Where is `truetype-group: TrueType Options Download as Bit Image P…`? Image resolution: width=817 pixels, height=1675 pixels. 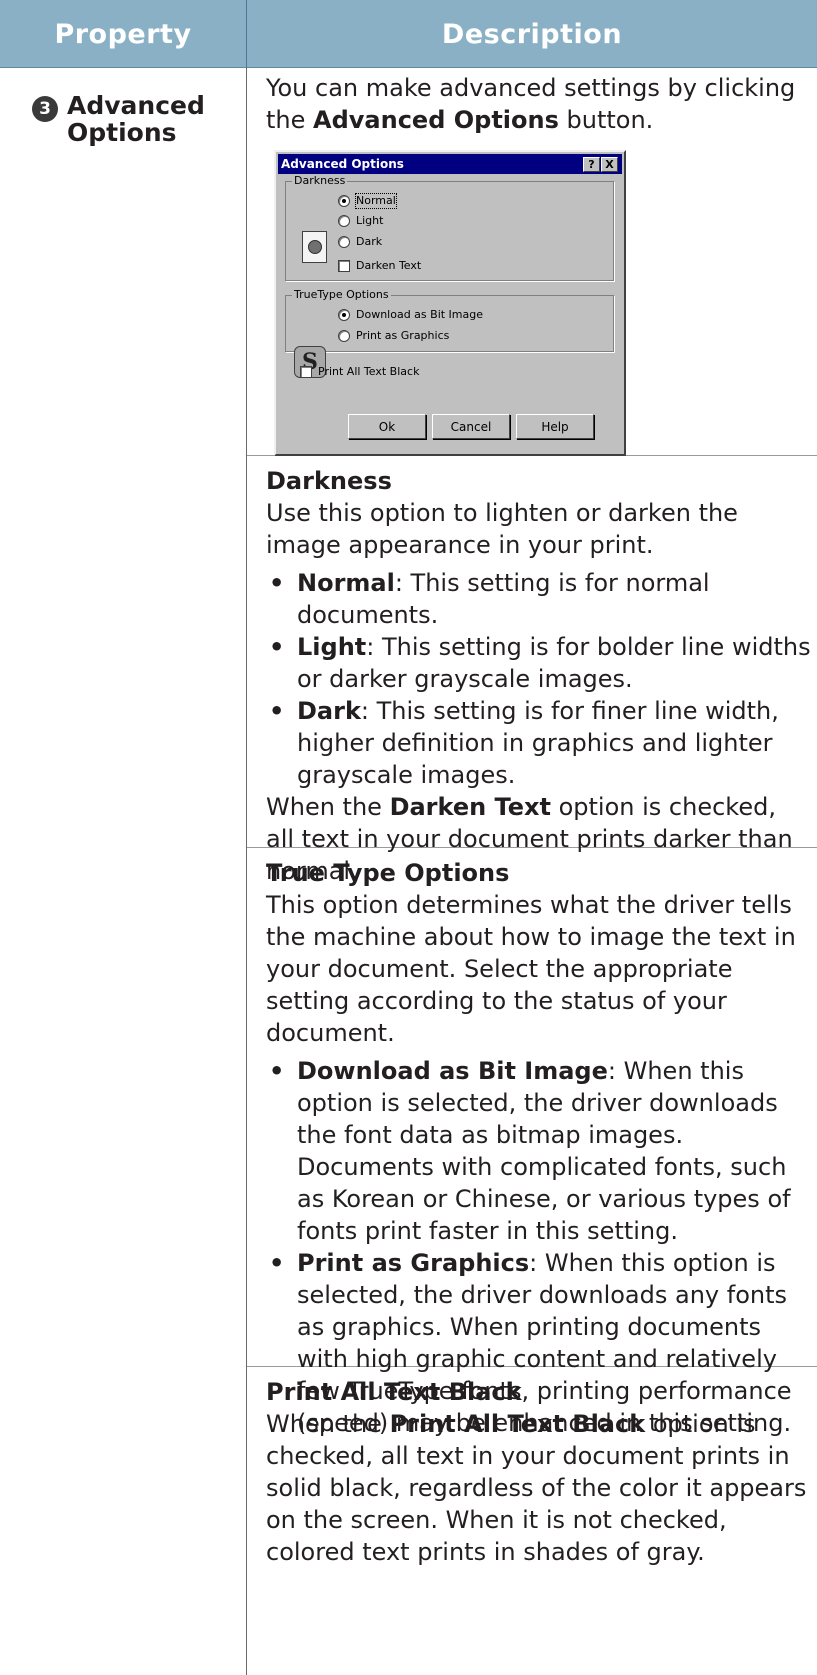
truetype-group: TrueType Options Download as Bit Image P… is located at coordinates (449, 320).